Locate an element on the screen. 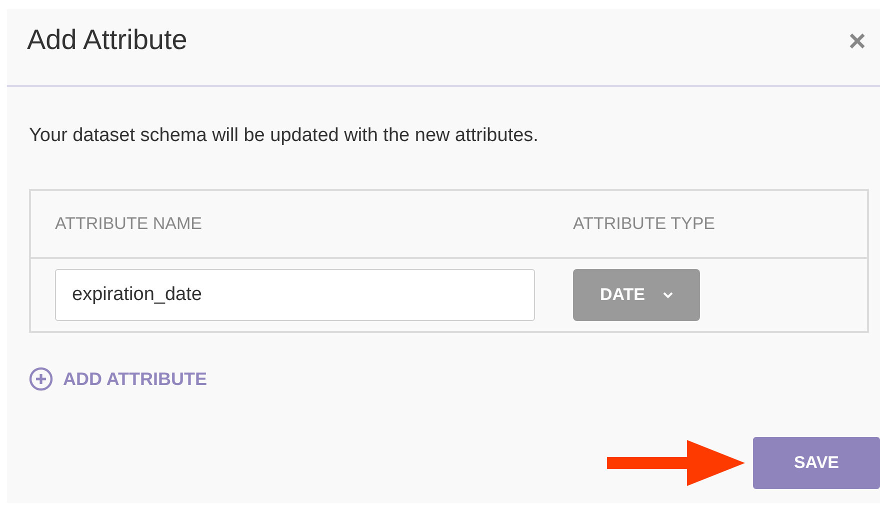  plus-circle-icon is located at coordinates (41, 379).